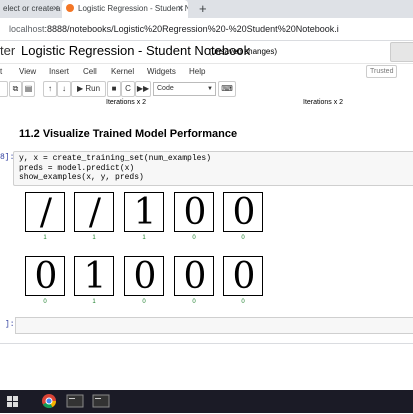 The image size is (413, 414). I want to click on new-tab-icon: +, so click(203, 9).